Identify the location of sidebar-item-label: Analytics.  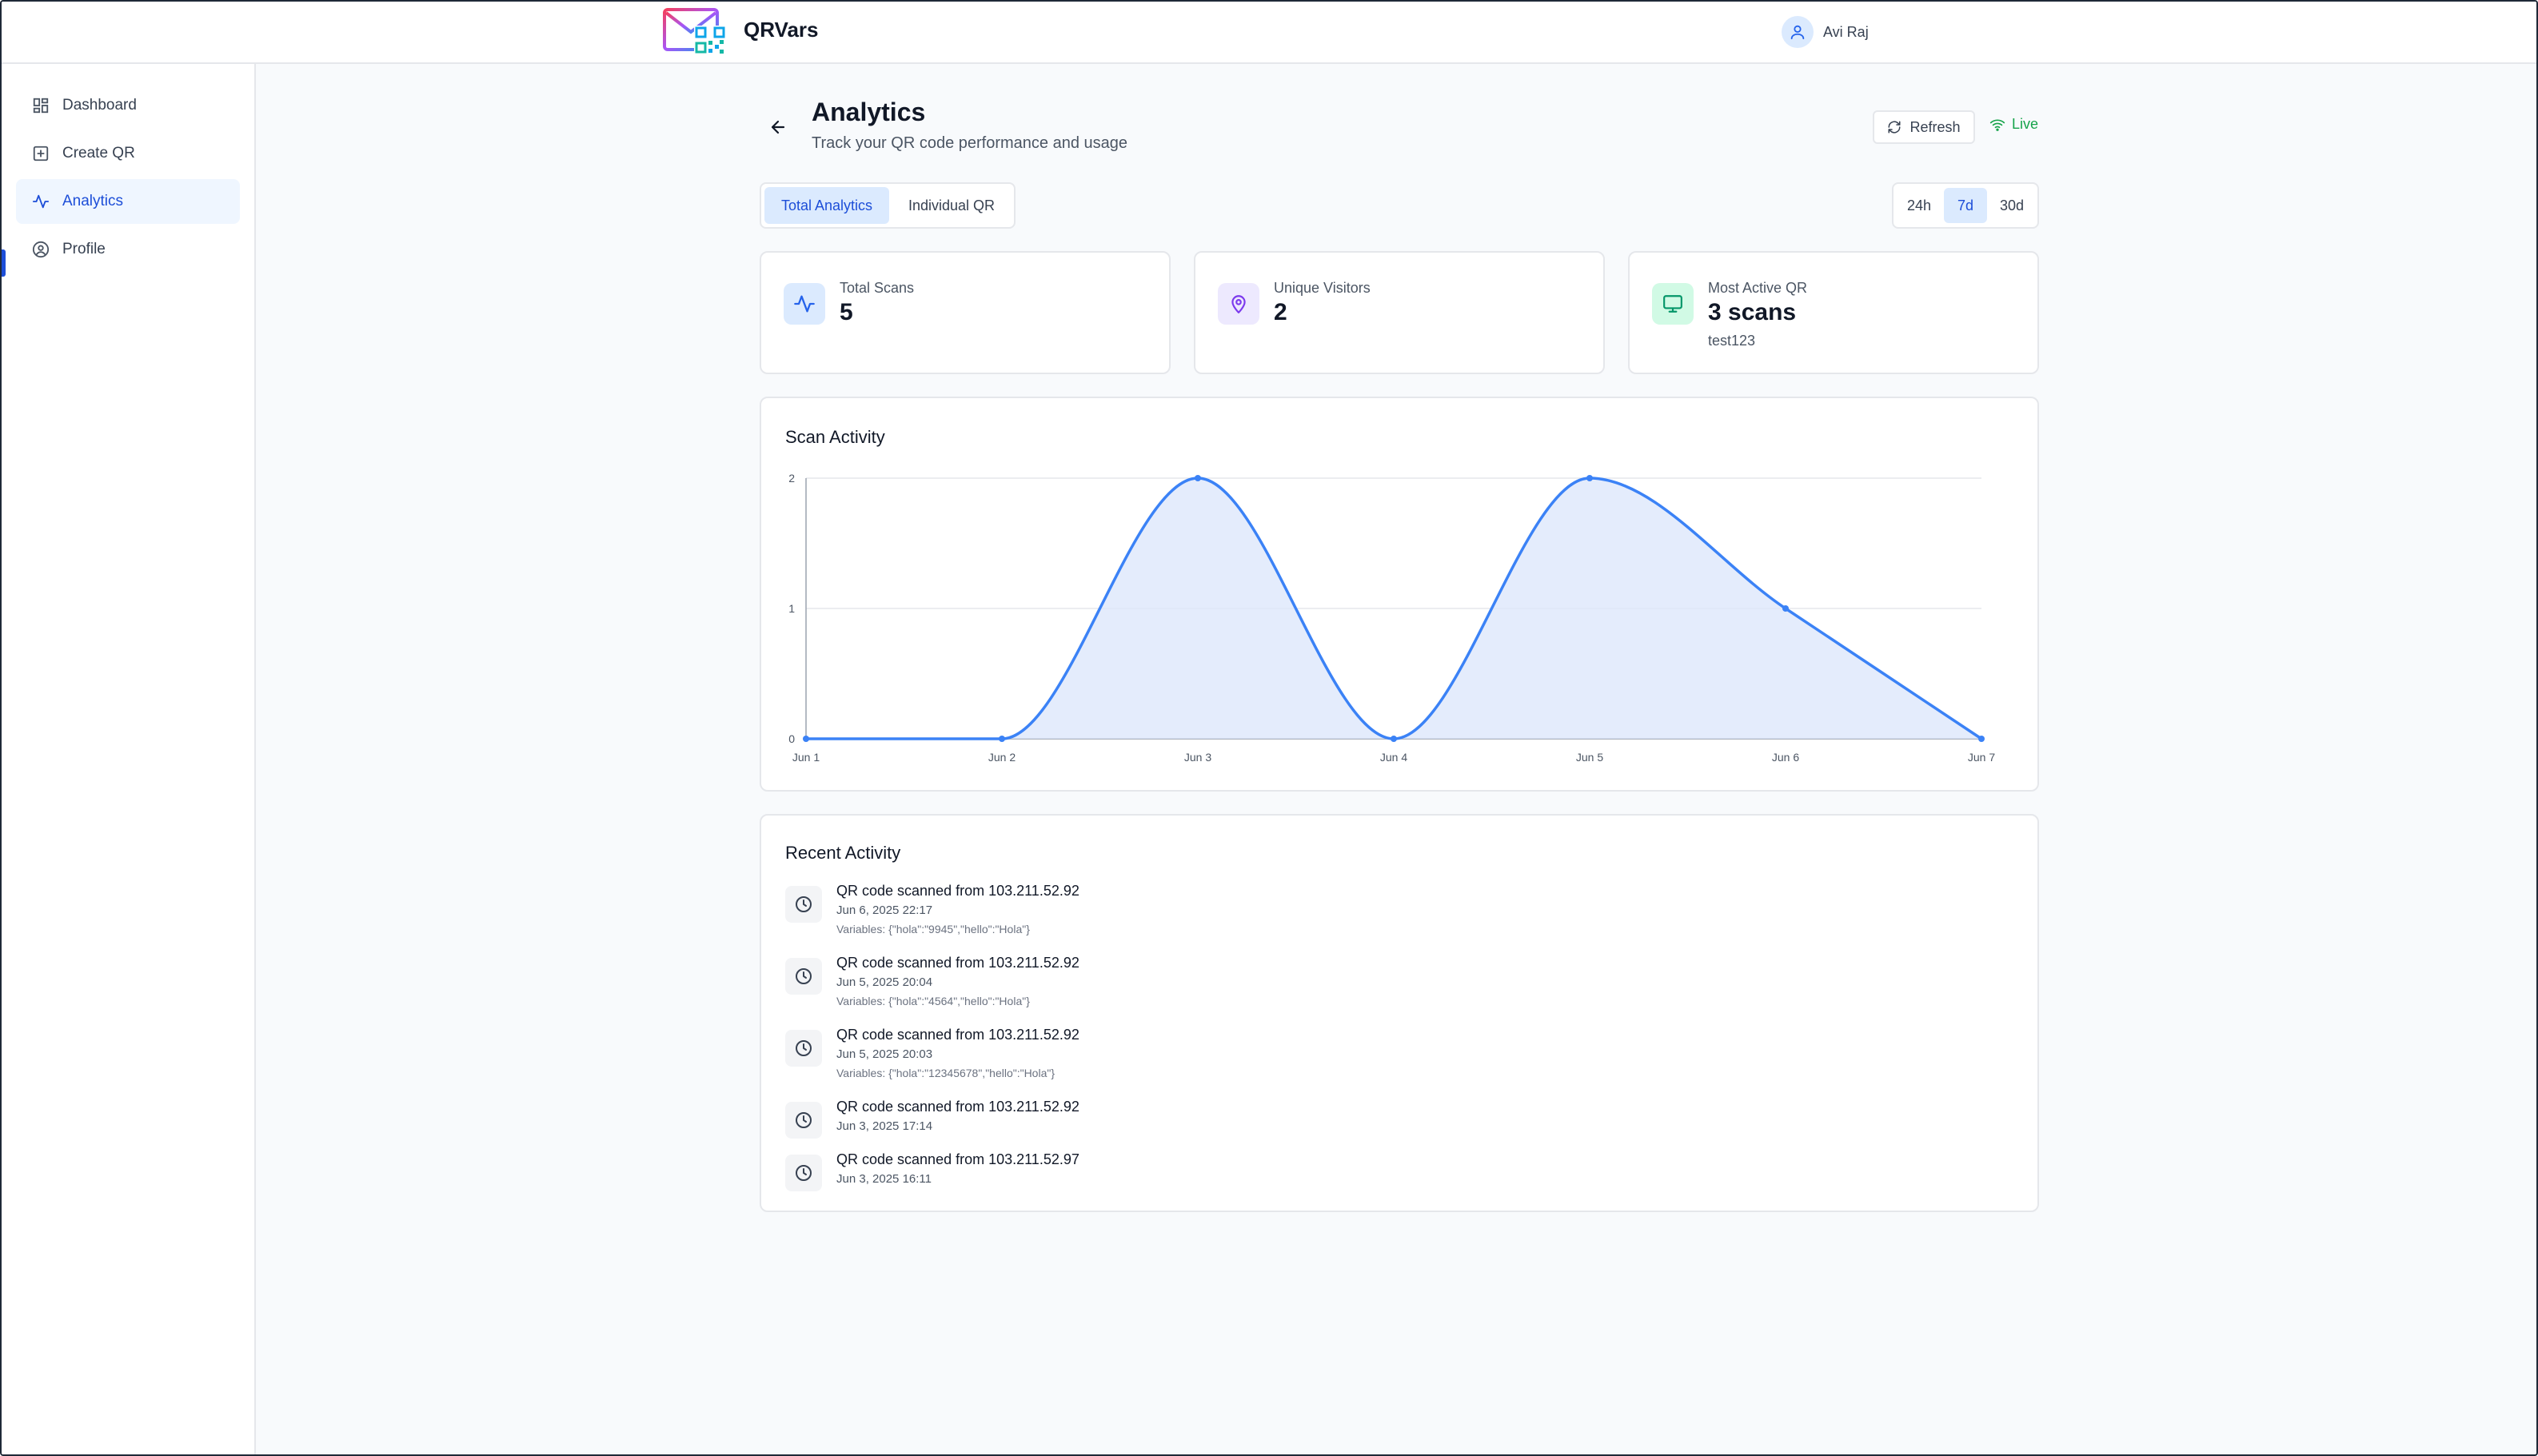
(93, 201).